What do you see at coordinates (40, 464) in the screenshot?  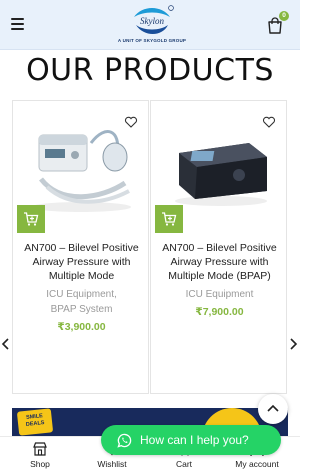 I see `nav-label: Shop` at bounding box center [40, 464].